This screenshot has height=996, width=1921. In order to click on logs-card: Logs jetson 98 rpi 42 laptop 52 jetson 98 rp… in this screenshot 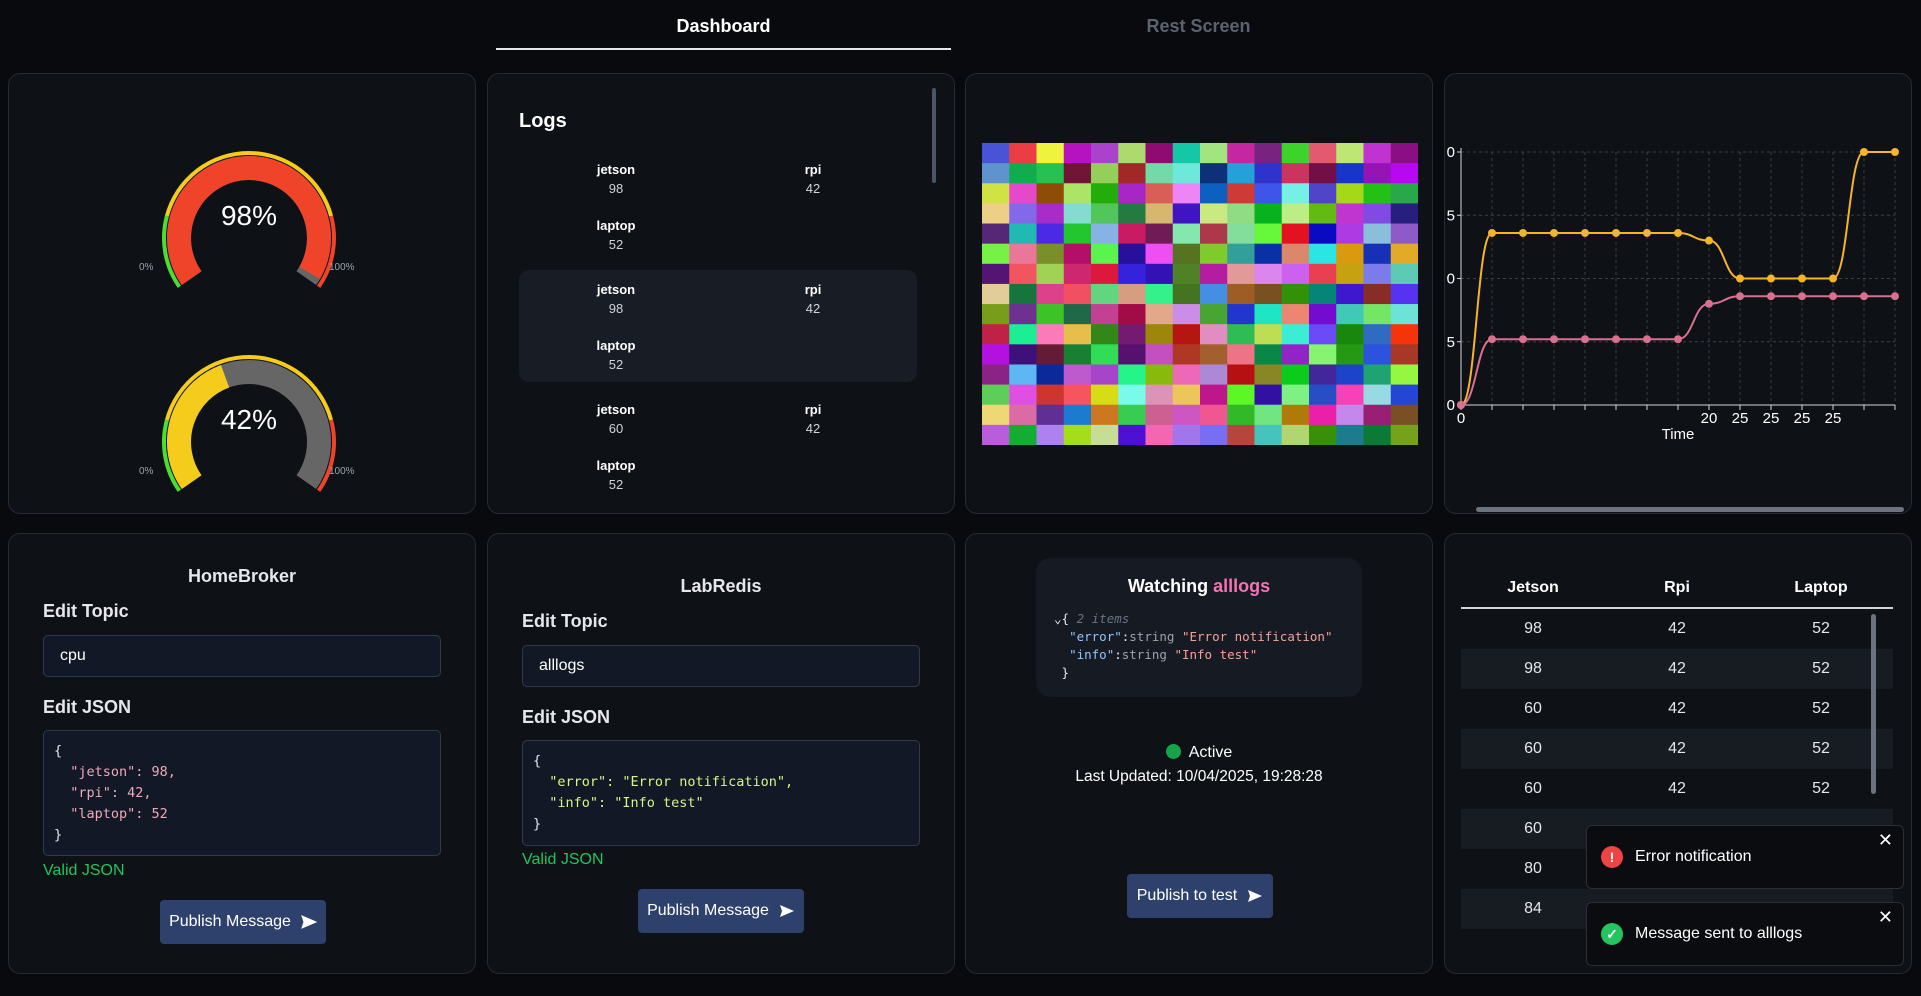, I will do `click(721, 293)`.